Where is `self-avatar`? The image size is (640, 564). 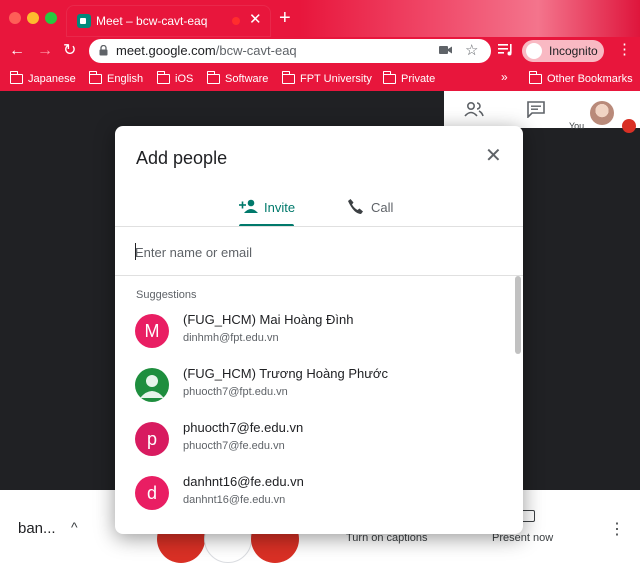 self-avatar is located at coordinates (602, 113).